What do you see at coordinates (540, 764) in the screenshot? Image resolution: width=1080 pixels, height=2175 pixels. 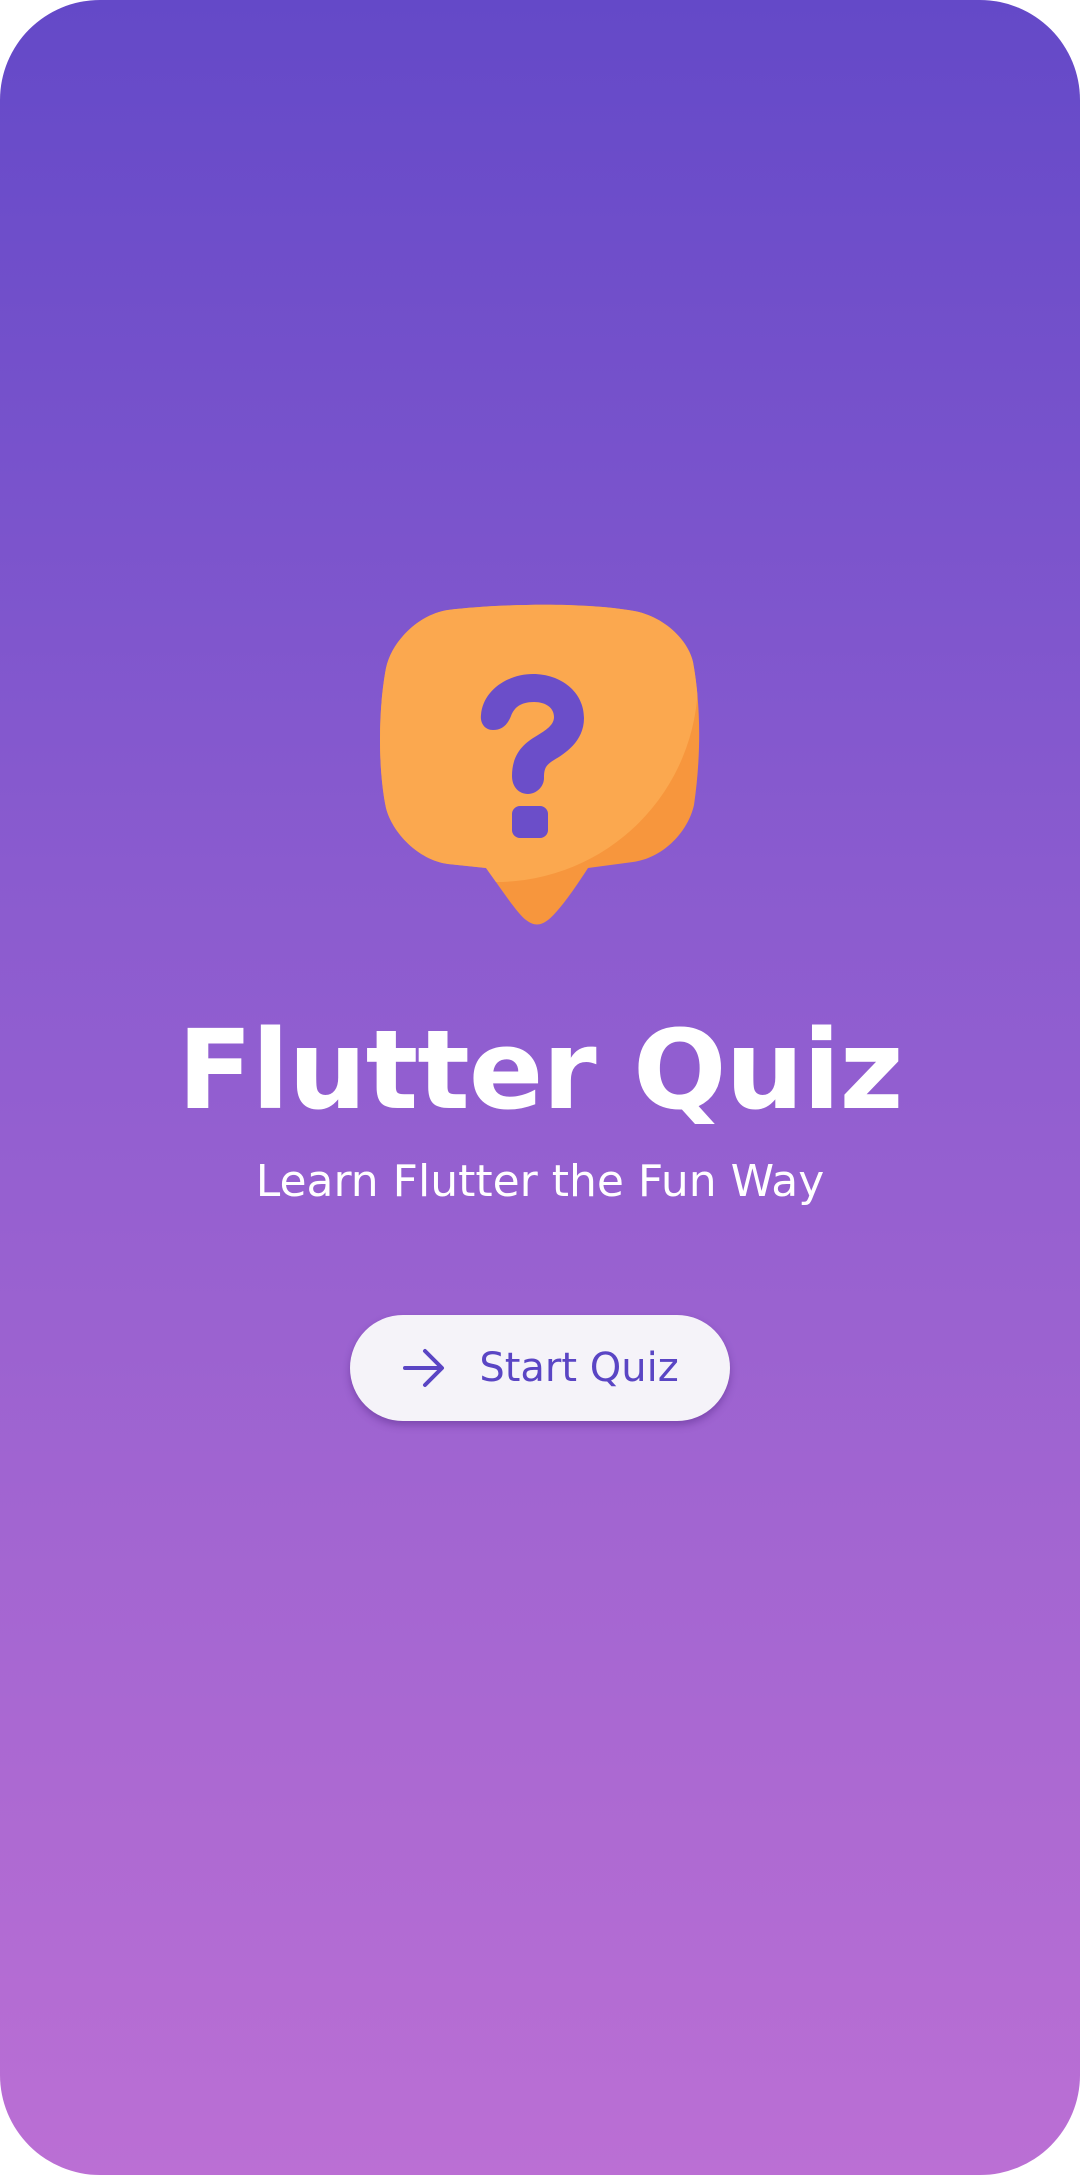 I see `question-bubble-icon` at bounding box center [540, 764].